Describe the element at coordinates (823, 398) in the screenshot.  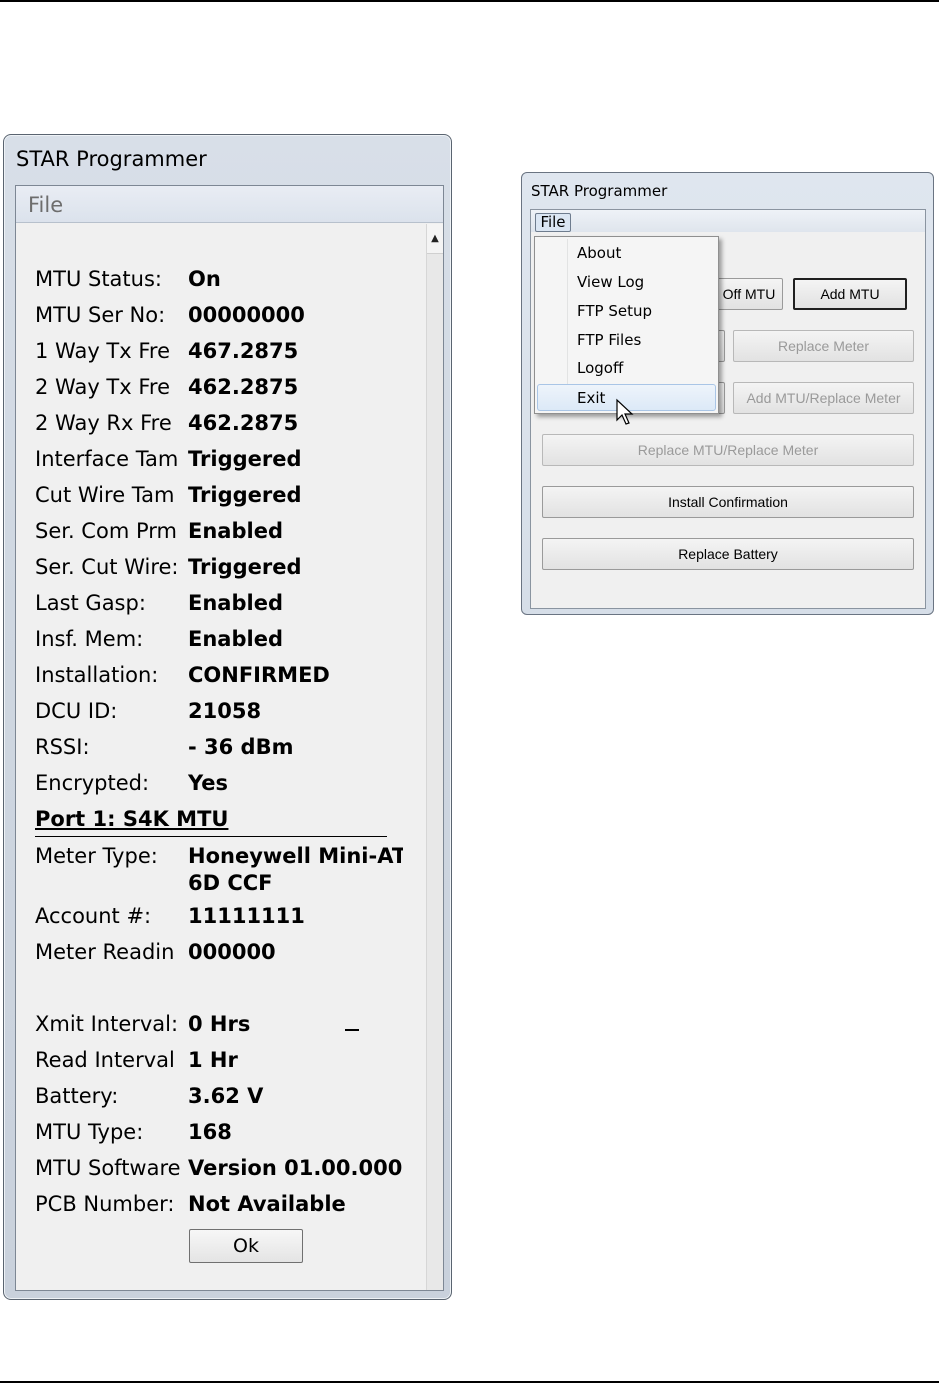
I see `add-mtu-replace-meter-button: Add MTU/Replace Meter` at that location.